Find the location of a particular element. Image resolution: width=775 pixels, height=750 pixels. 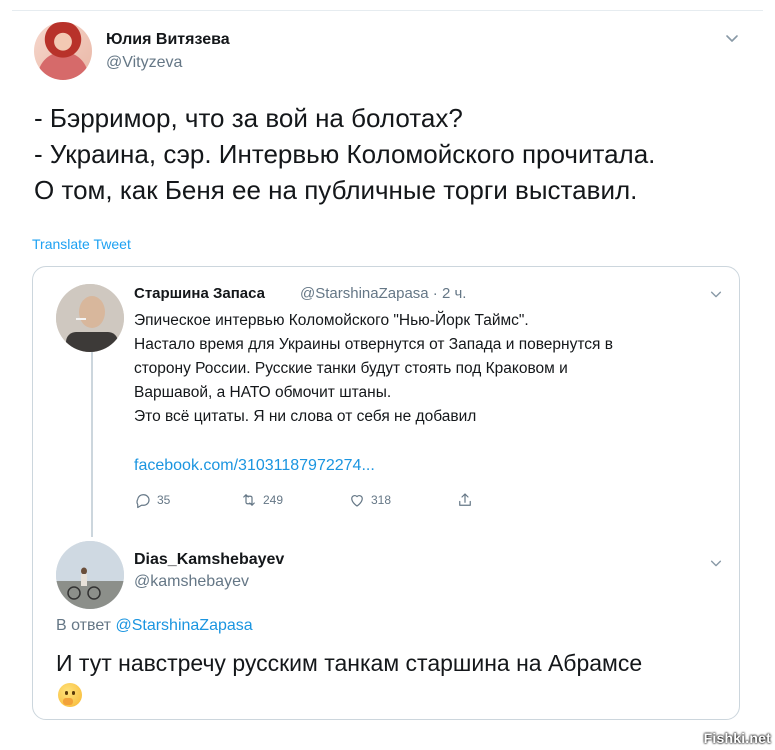

retweet-action: 249 is located at coordinates (261, 500).